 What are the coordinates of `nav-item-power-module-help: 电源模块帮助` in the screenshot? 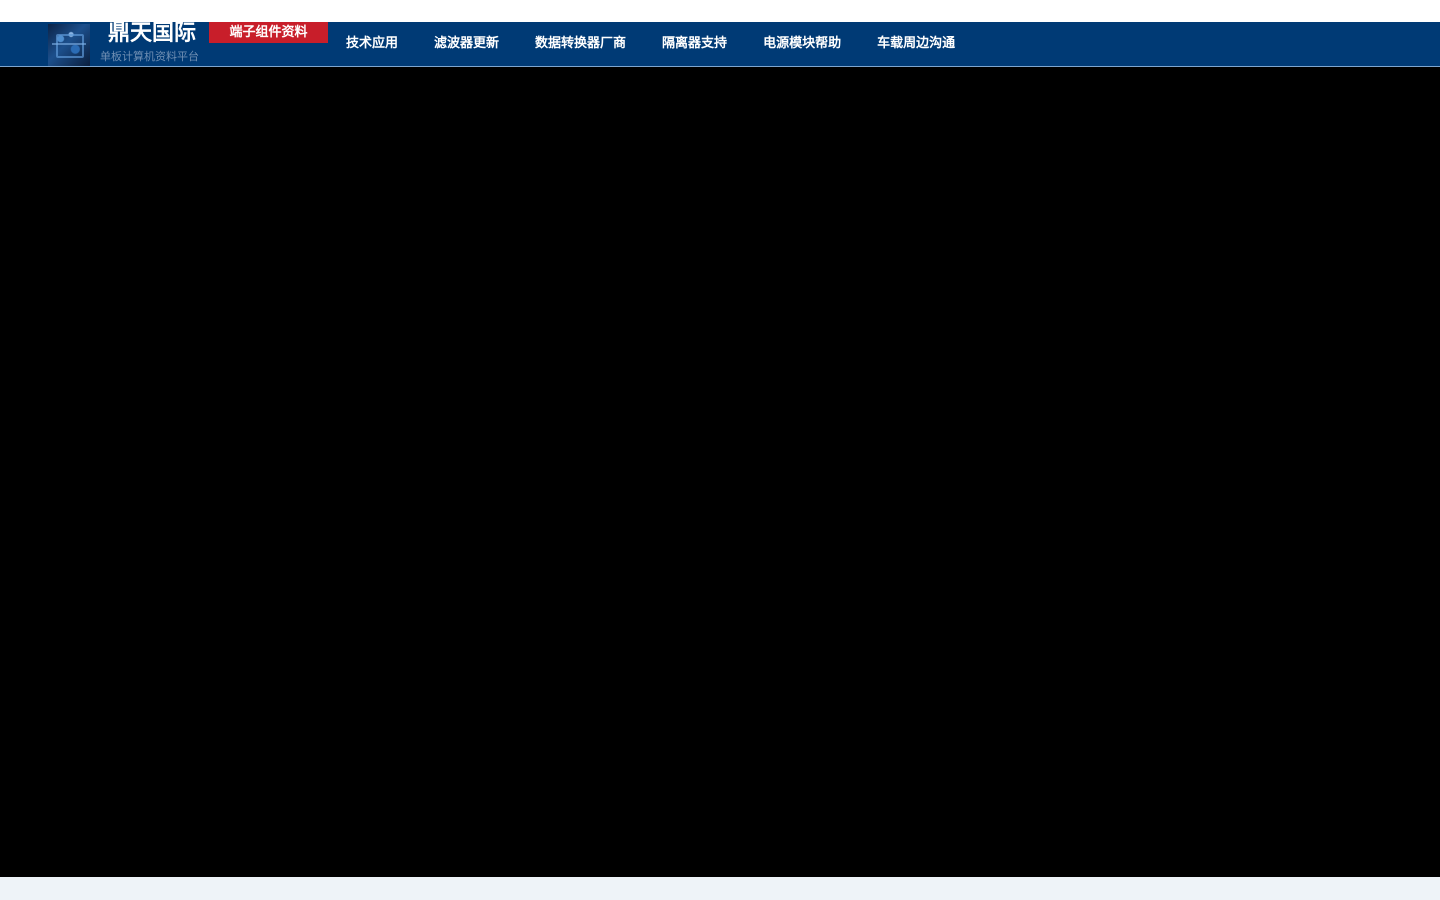 It's located at (802, 44).